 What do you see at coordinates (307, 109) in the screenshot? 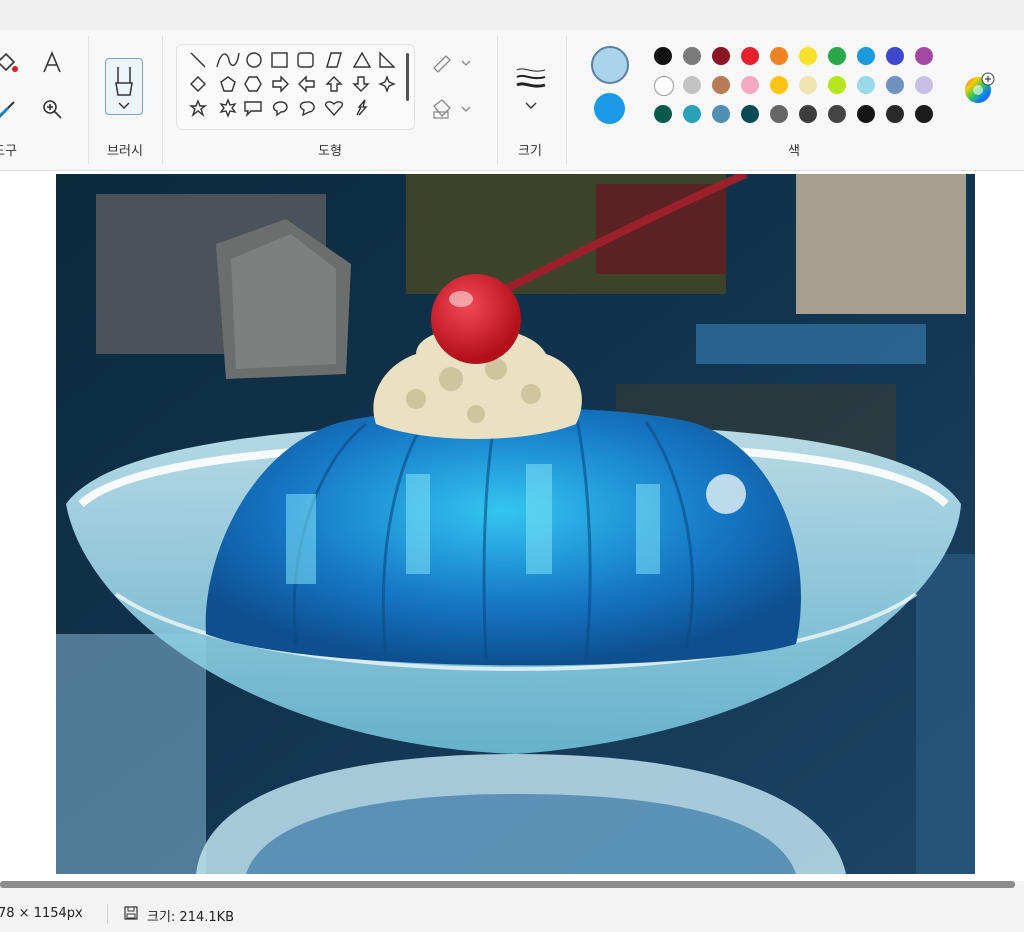
I see `cloud-callout-shape-icon` at bounding box center [307, 109].